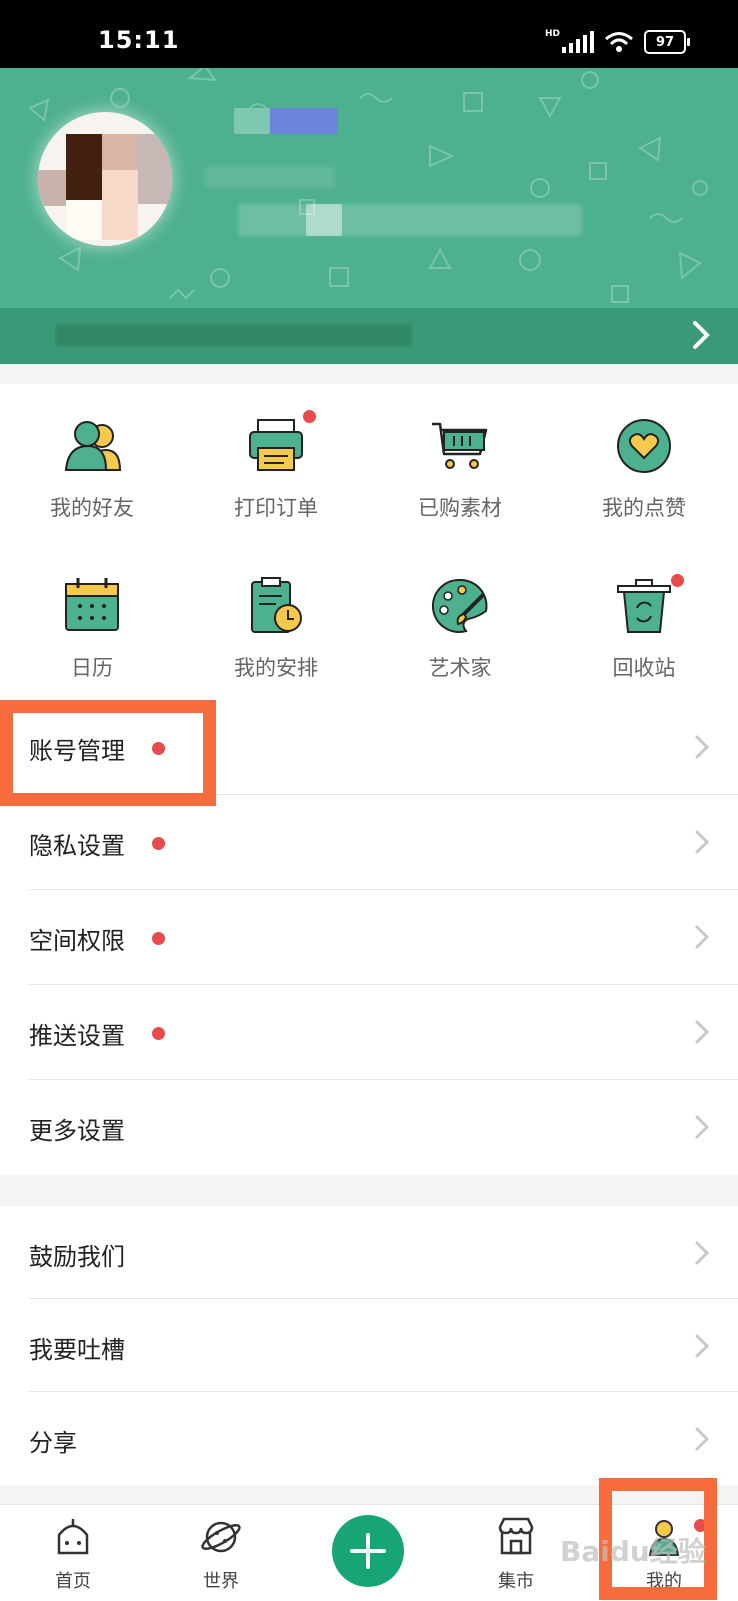  What do you see at coordinates (304, 121) in the screenshot?
I see `username-redacted-block` at bounding box center [304, 121].